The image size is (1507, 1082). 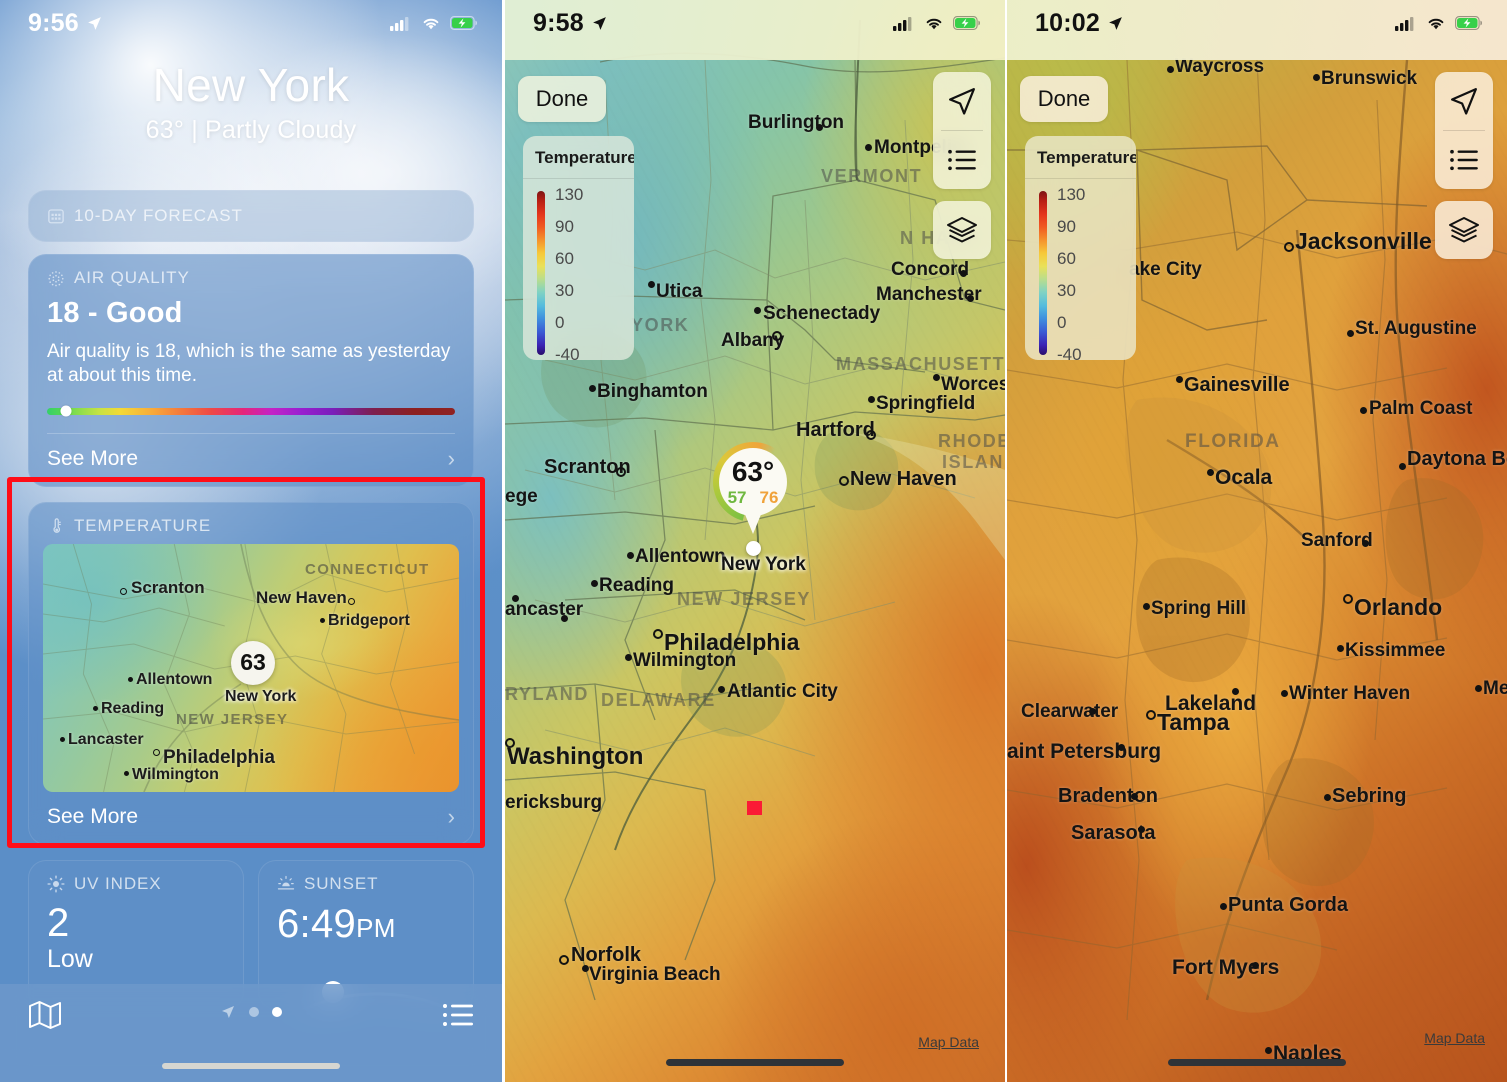 I want to click on map-label-lancaster: ancaster, so click(x=544, y=609).